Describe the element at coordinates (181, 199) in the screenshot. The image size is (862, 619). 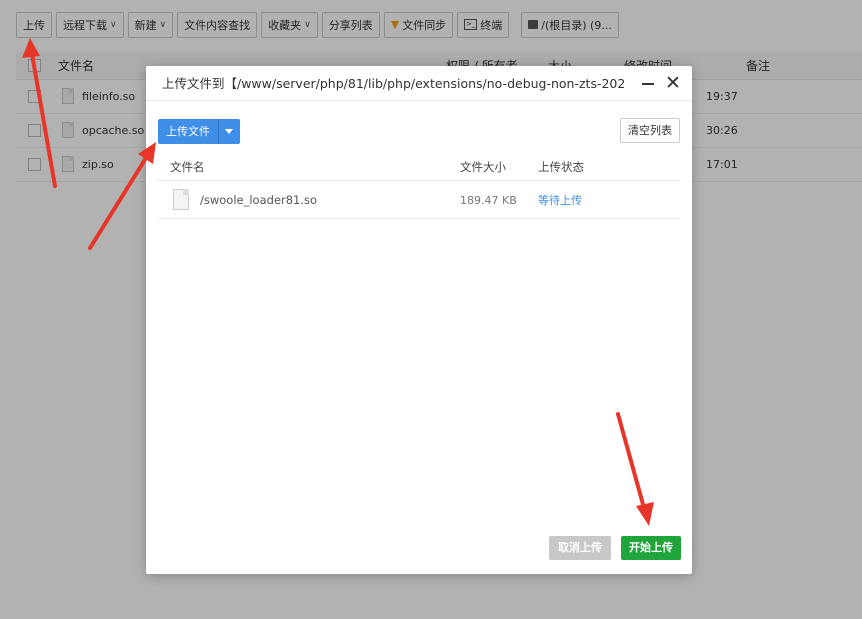
I see `file-icon` at that location.